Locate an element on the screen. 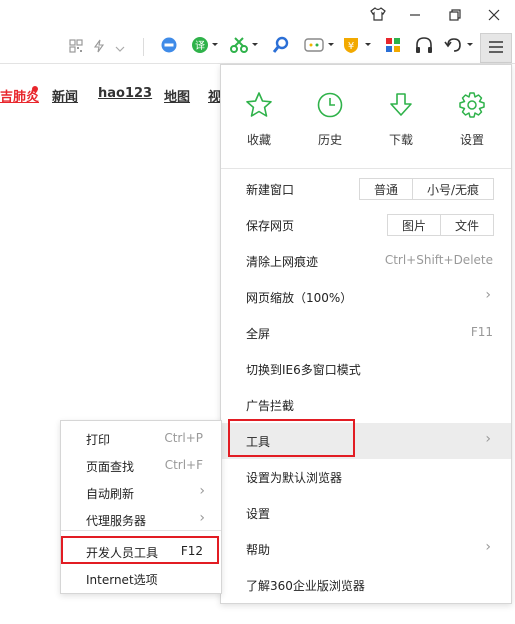 This screenshot has height=624, width=515. menu-item-clear-history: 清除上网痕迹 Ctrl+Shift+Delete is located at coordinates (366, 261).